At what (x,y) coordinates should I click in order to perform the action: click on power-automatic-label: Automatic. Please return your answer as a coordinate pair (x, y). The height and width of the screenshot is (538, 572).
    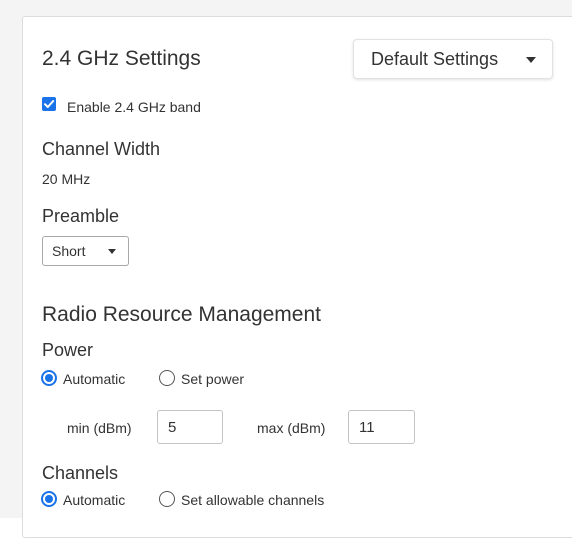
    Looking at the image, I should click on (94, 379).